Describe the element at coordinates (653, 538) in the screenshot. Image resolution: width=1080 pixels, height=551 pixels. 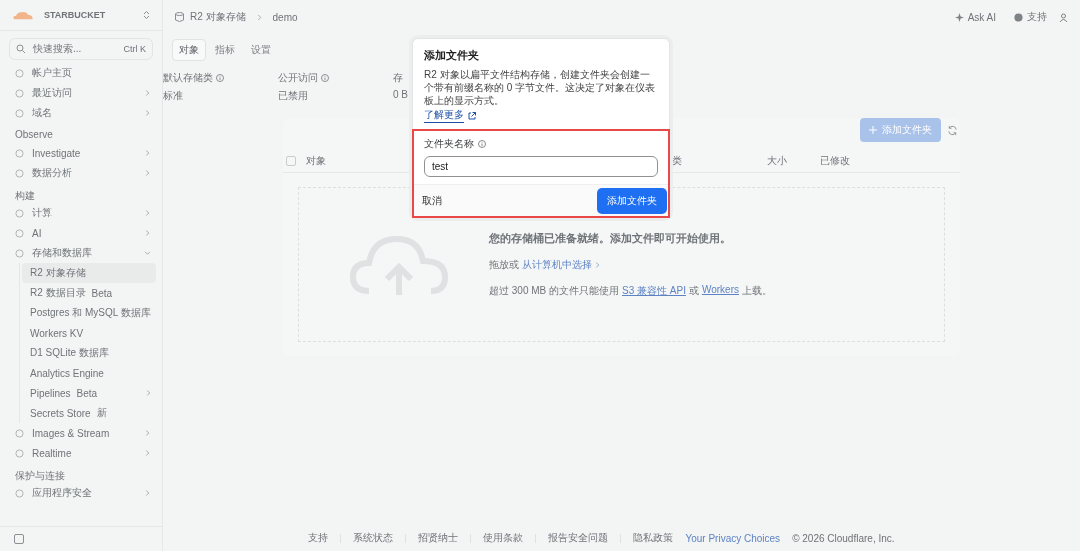
I see `footer-link: 隐私政策` at that location.